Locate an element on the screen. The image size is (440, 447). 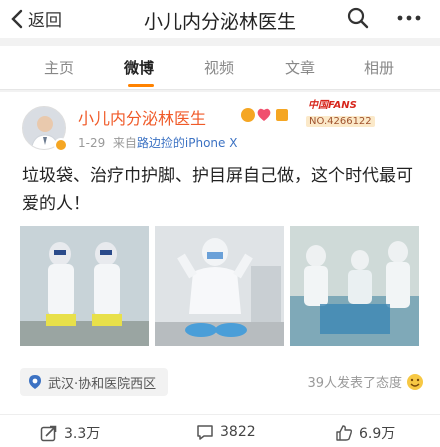
repost-button: 3.3万 is located at coordinates (70, 433).